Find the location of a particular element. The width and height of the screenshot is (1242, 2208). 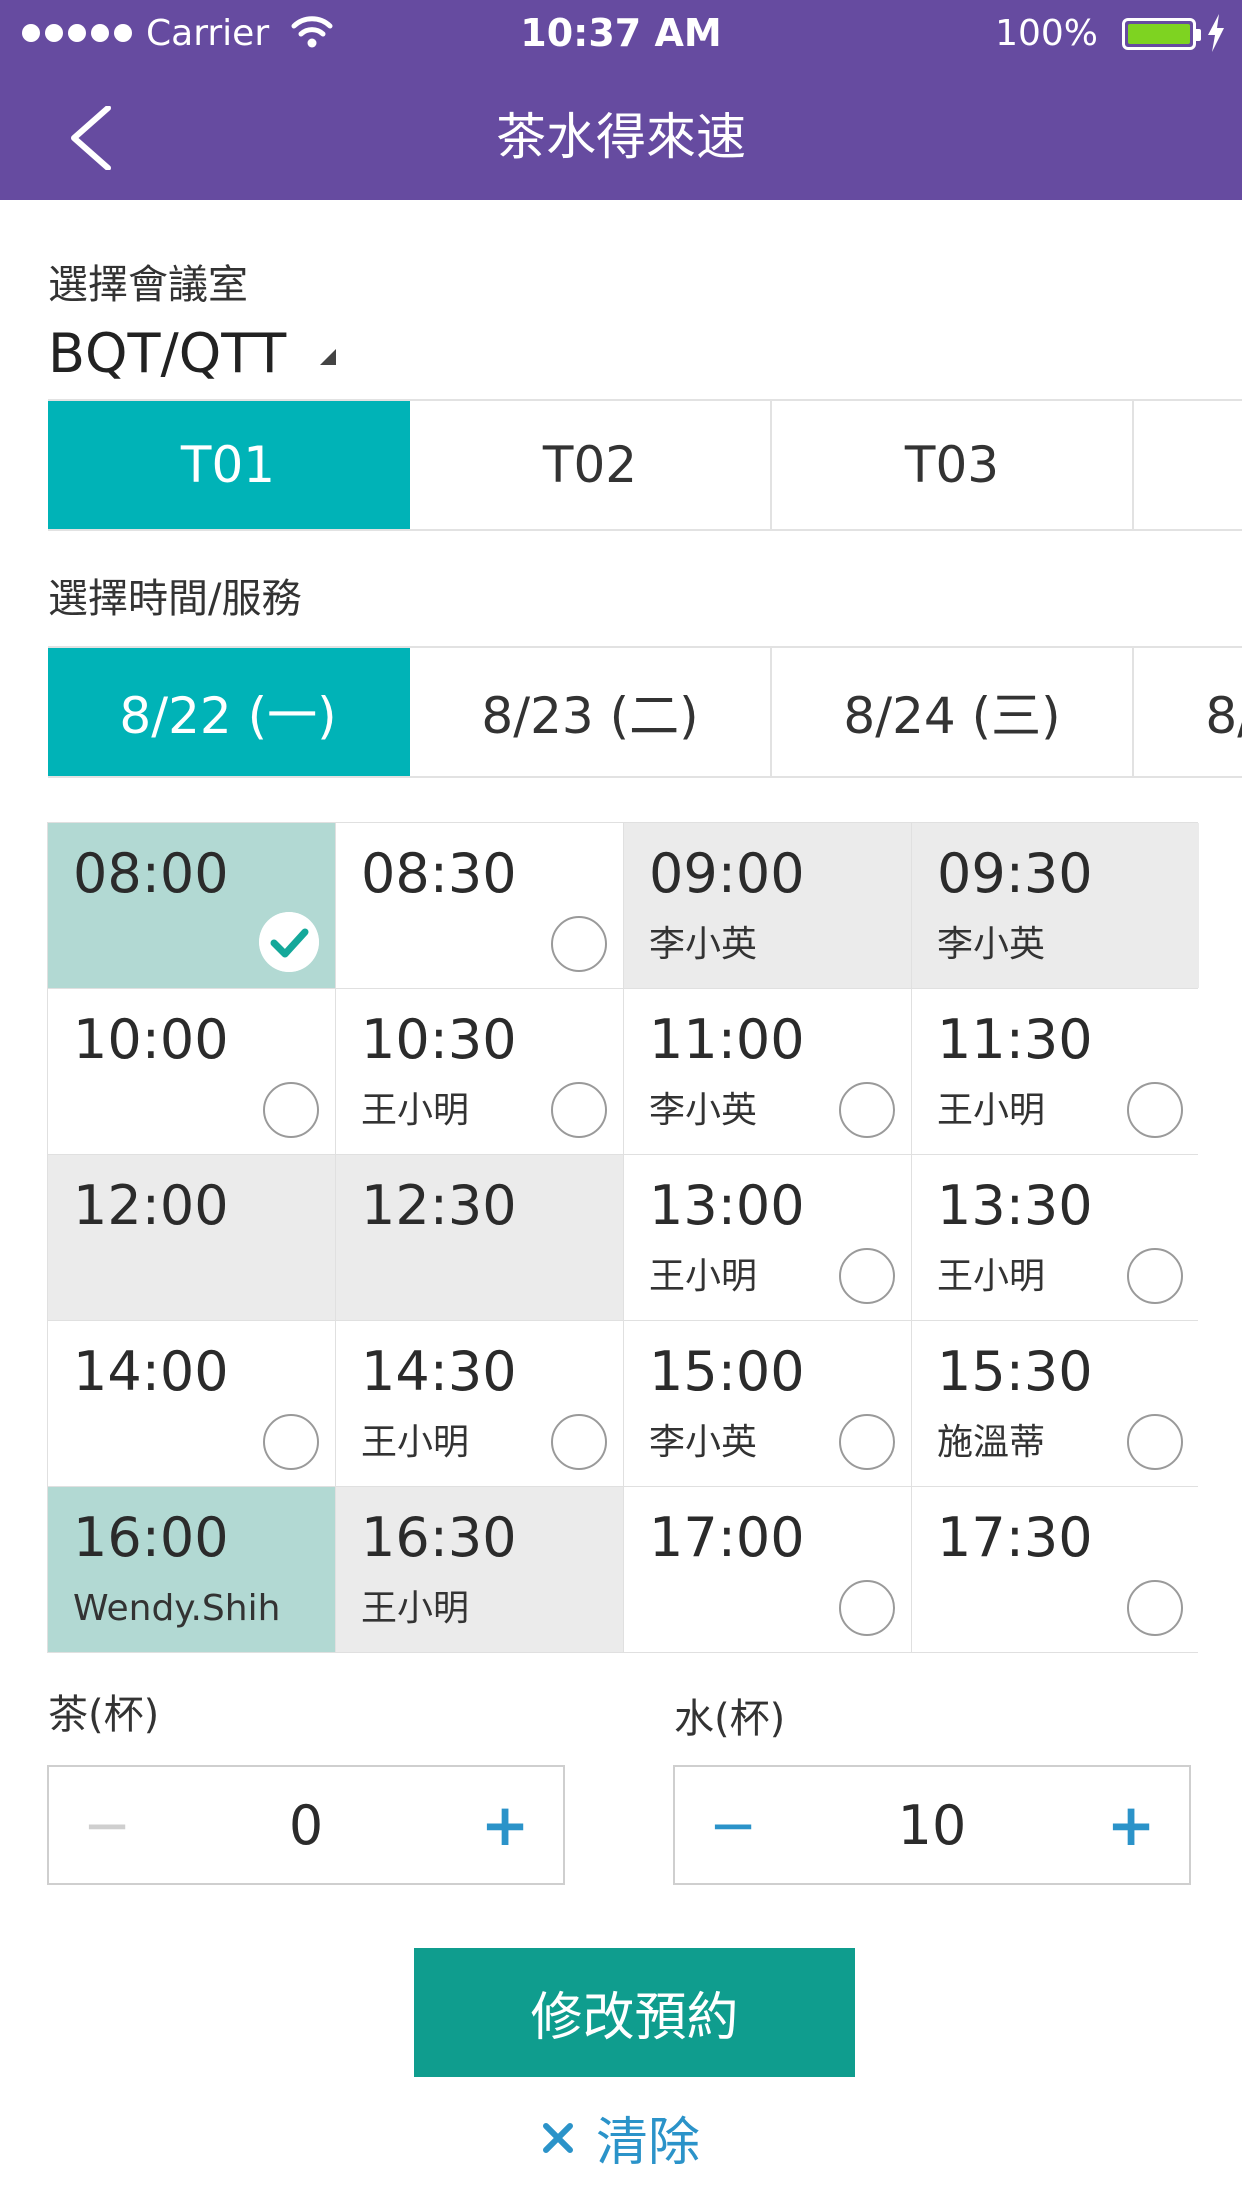

slot-time: 17:00 is located at coordinates (727, 1537).